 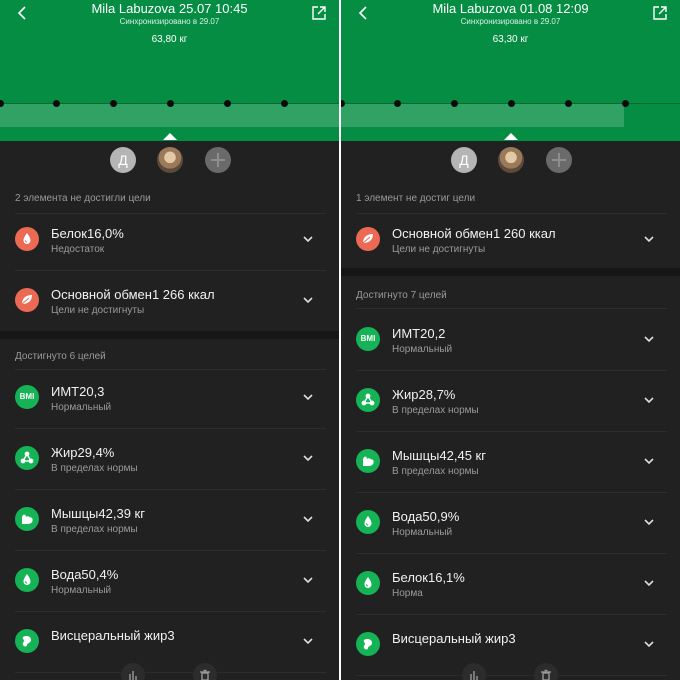 I want to click on metric-name: Жир29,4%, so click(x=83, y=452).